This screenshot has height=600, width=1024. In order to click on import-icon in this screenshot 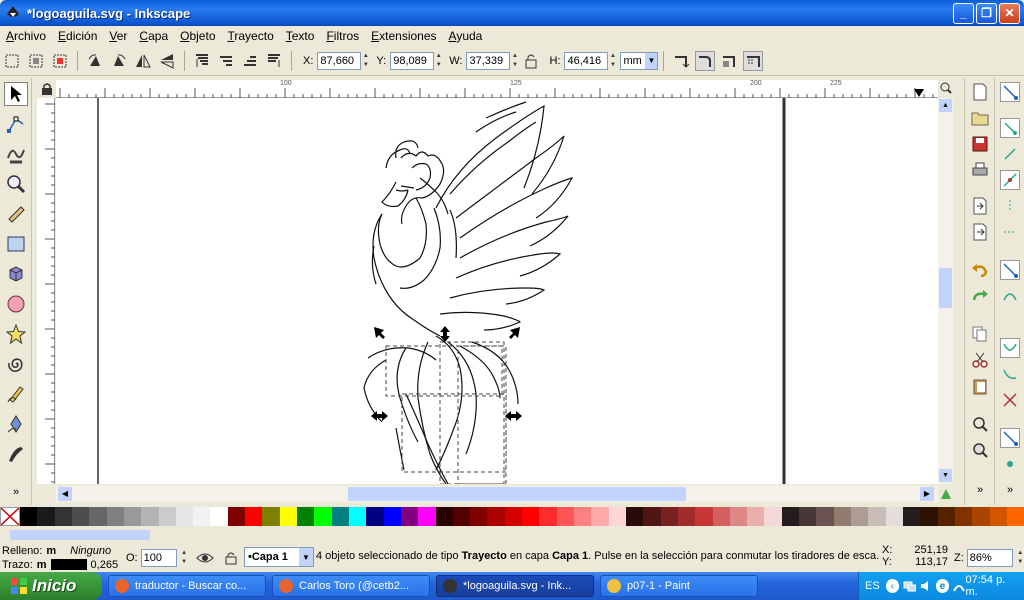, I will do `click(980, 206)`.